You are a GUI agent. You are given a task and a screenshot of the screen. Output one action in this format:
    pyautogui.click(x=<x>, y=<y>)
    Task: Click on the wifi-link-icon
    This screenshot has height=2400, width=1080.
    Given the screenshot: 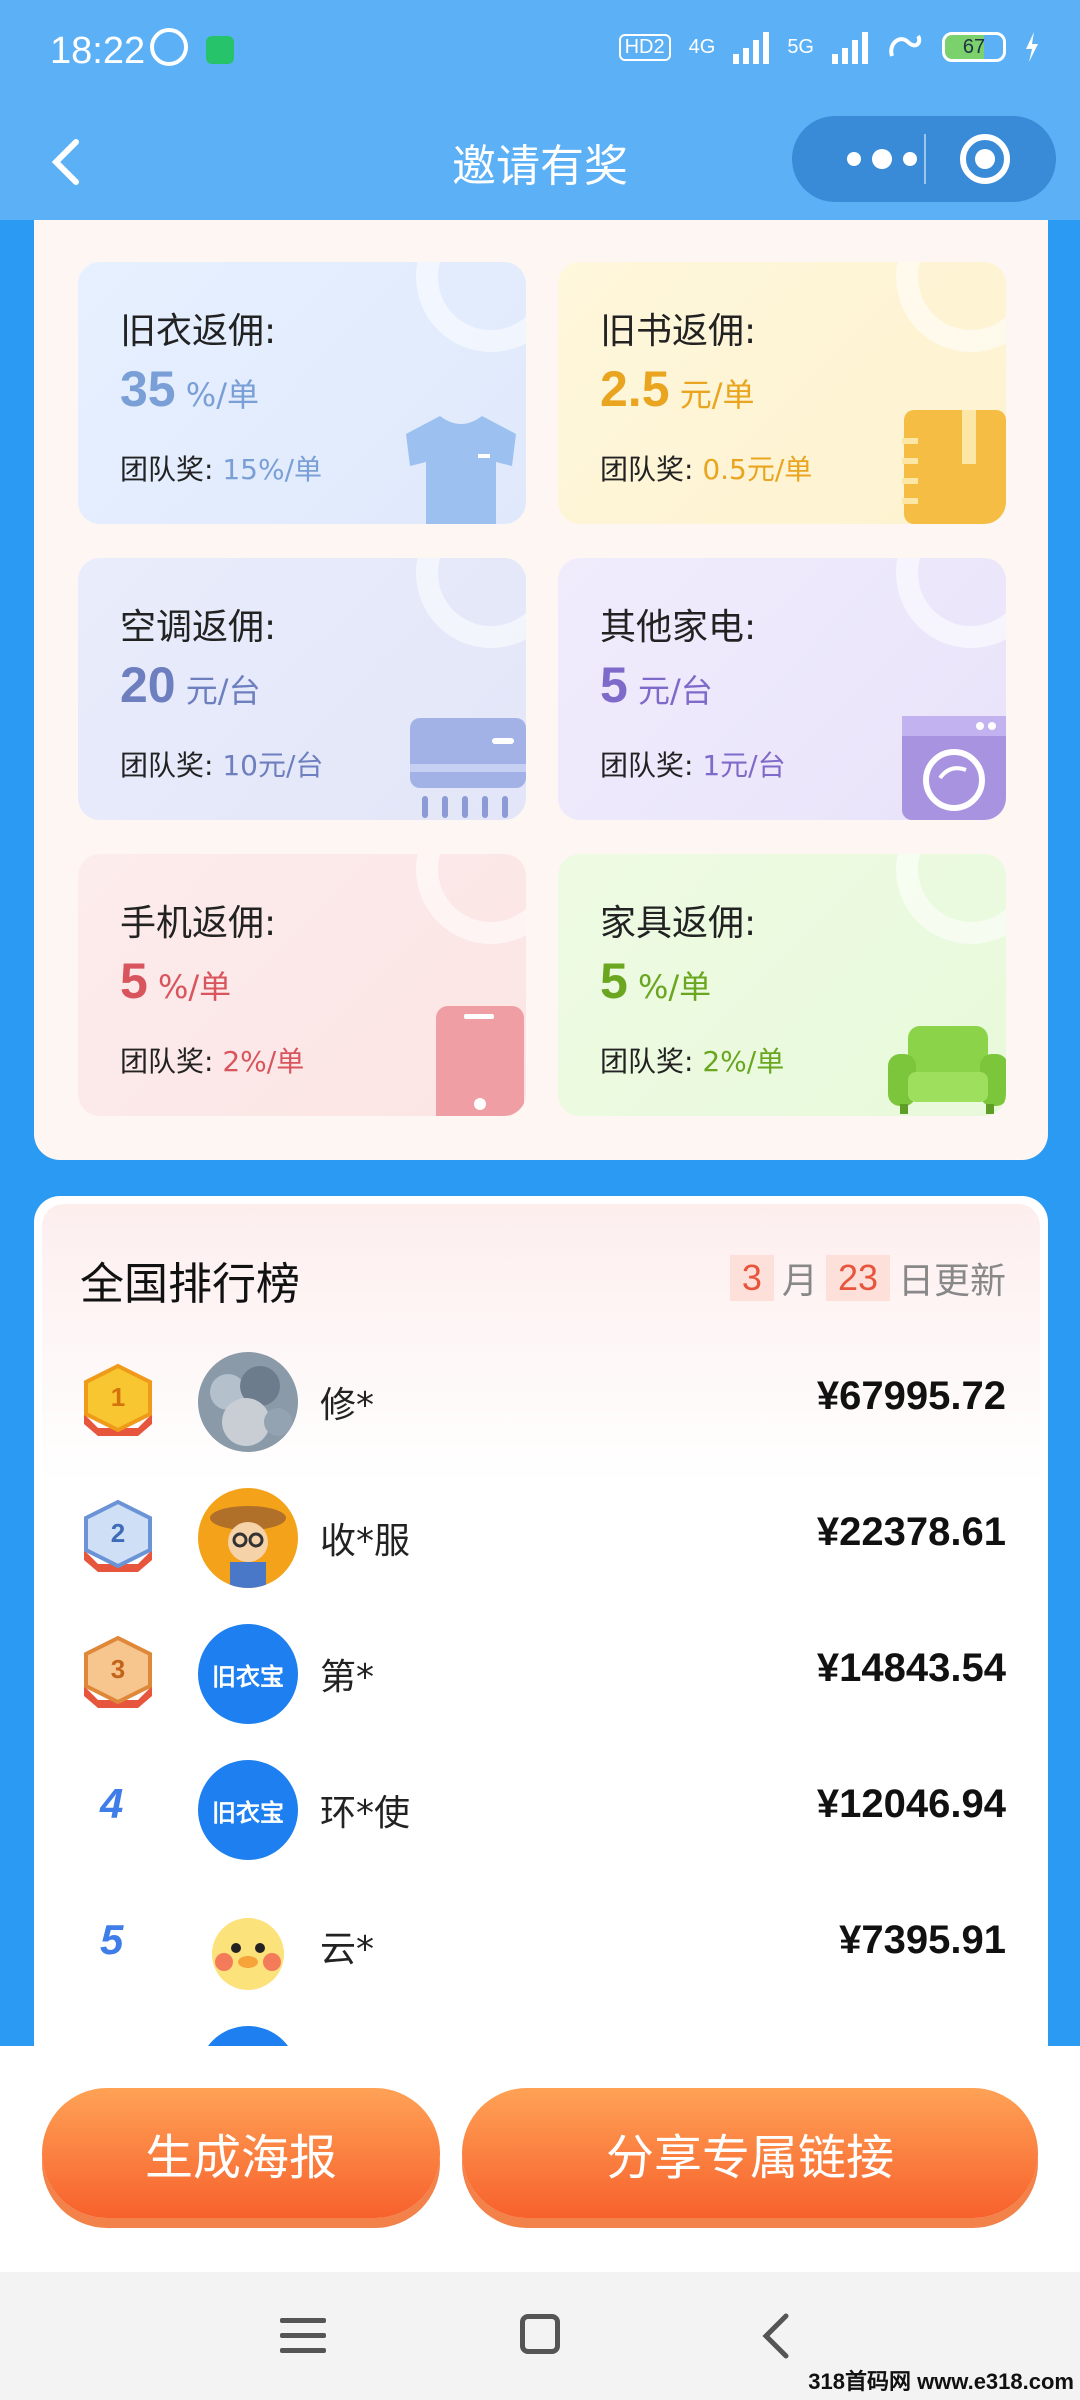 What is the action you would take?
    pyautogui.click(x=905, y=45)
    